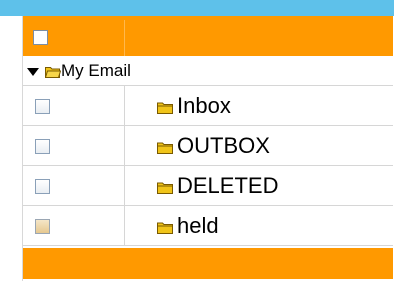 Image resolution: width=394 pixels, height=281 pixels. I want to click on footer-bar, so click(208, 263).